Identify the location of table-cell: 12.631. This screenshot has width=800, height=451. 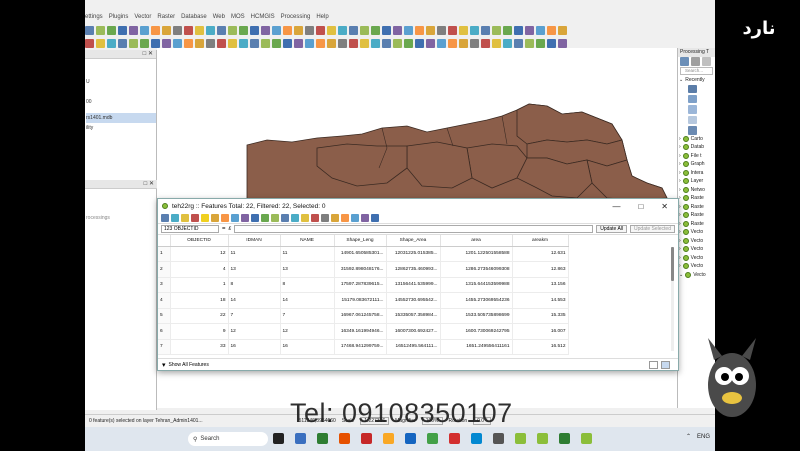
(540, 254).